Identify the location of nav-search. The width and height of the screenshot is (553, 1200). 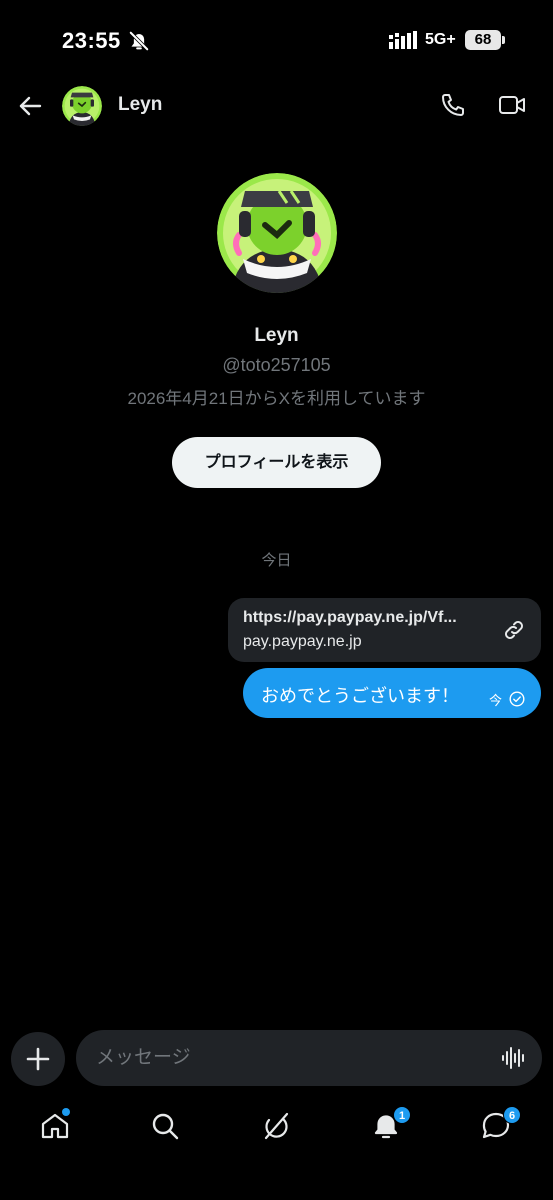
(165, 1126).